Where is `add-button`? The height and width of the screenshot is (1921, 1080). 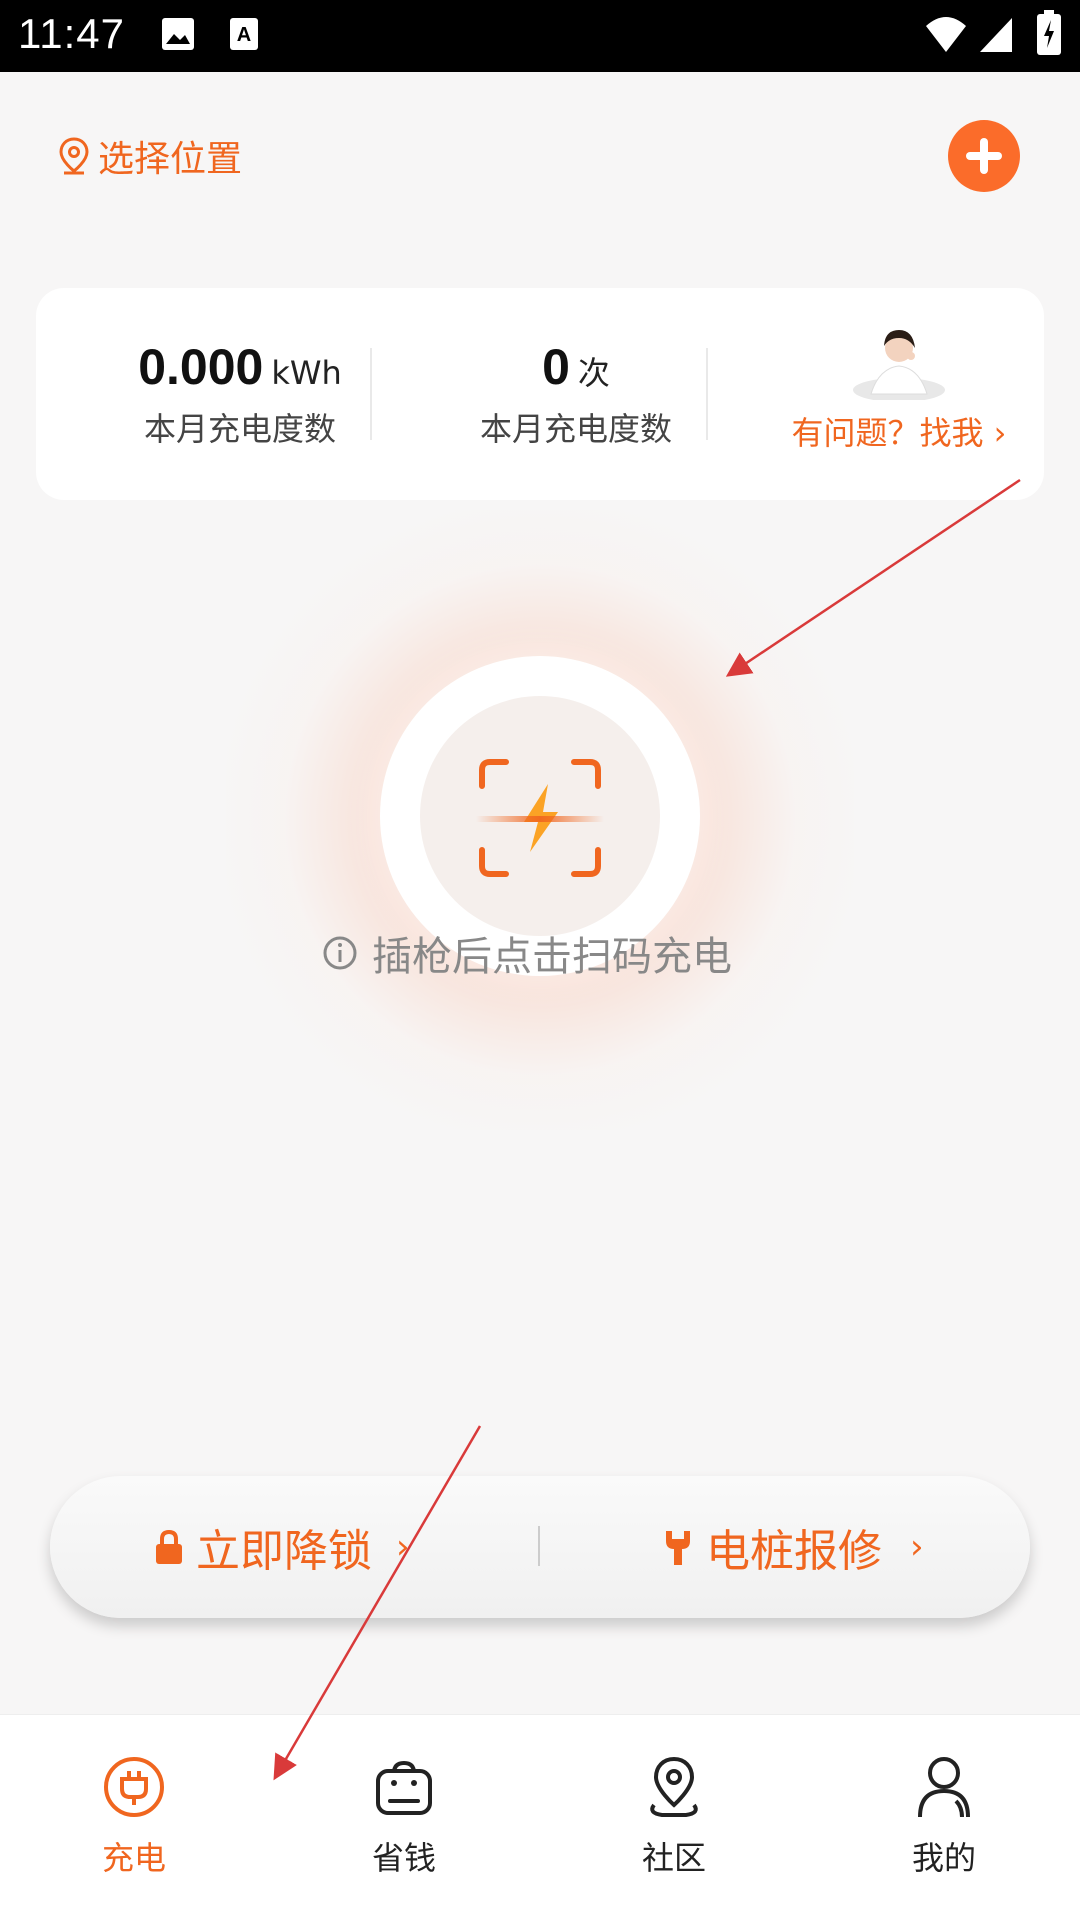
add-button is located at coordinates (984, 156).